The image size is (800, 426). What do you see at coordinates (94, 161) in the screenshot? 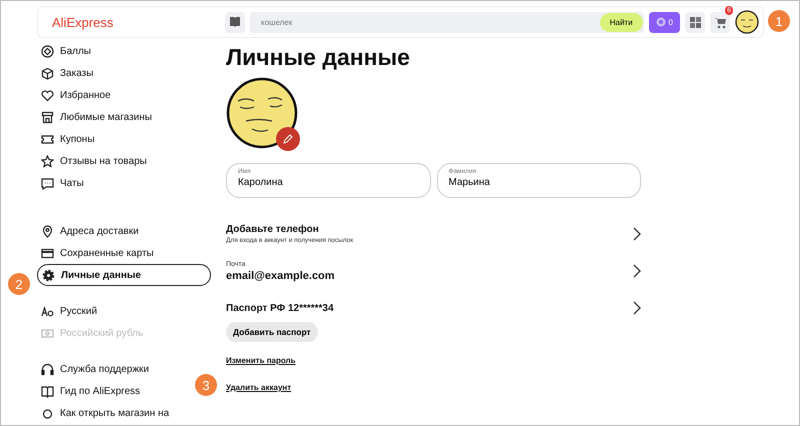
I see `sidebar-item: Отзывы на товары` at bounding box center [94, 161].